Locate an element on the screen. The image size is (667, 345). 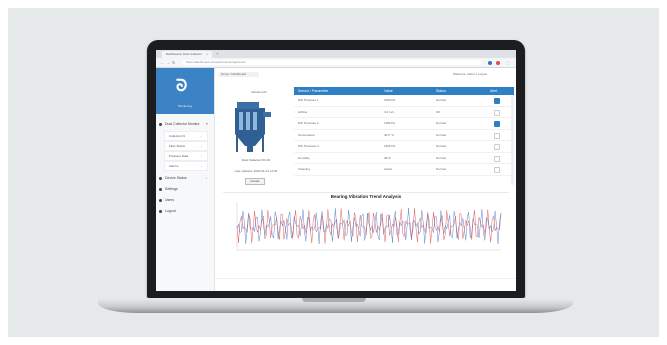
logo-text: Monitoring is located at coordinates (184, 106).